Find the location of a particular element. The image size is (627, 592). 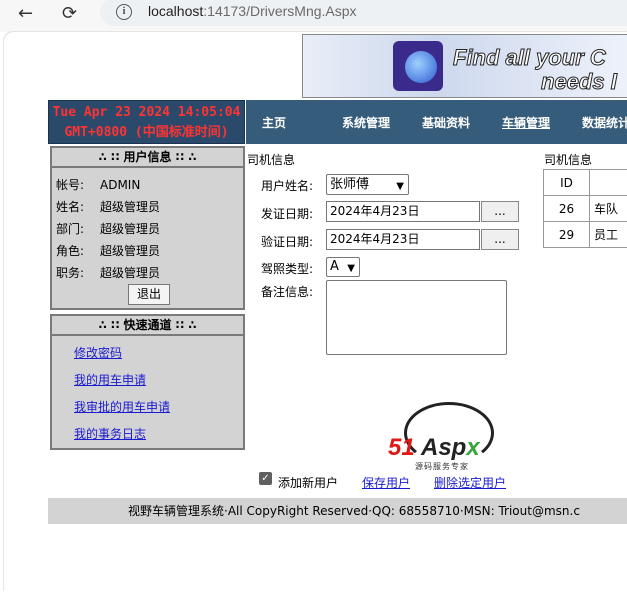

position-label: 职务: is located at coordinates (78, 272).